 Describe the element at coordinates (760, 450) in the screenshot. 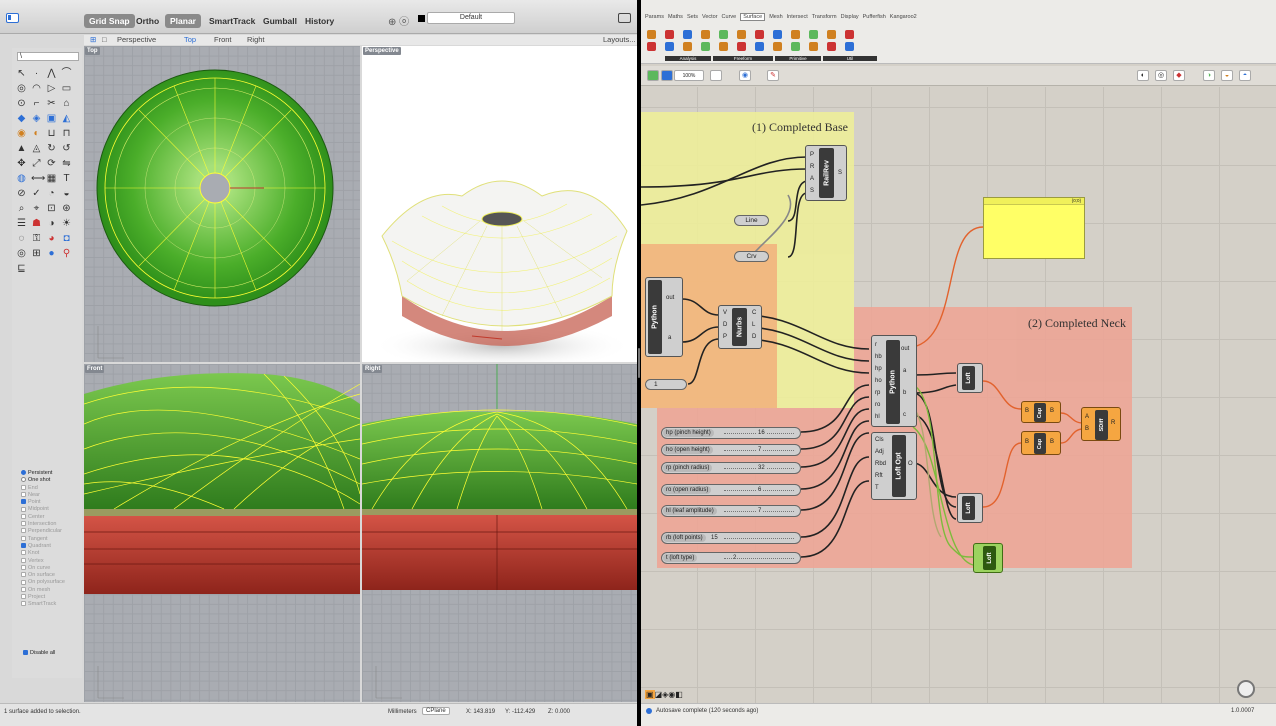

I see `slider-value: 7` at that location.